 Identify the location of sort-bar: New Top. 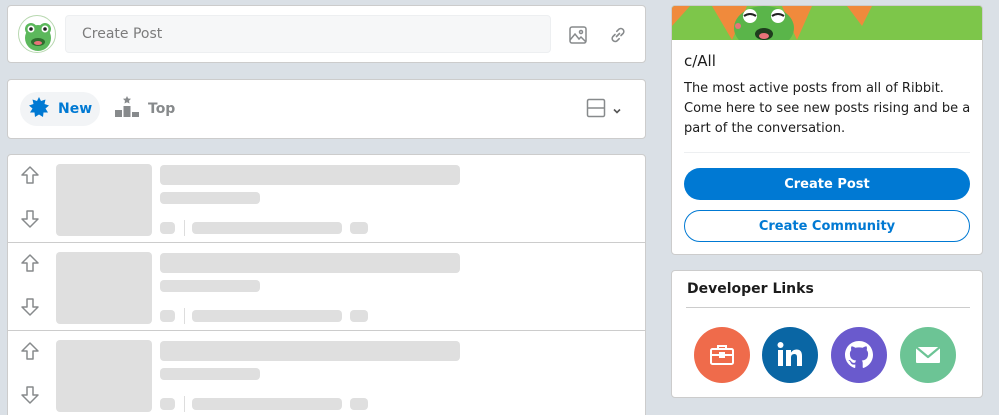
(326, 109).